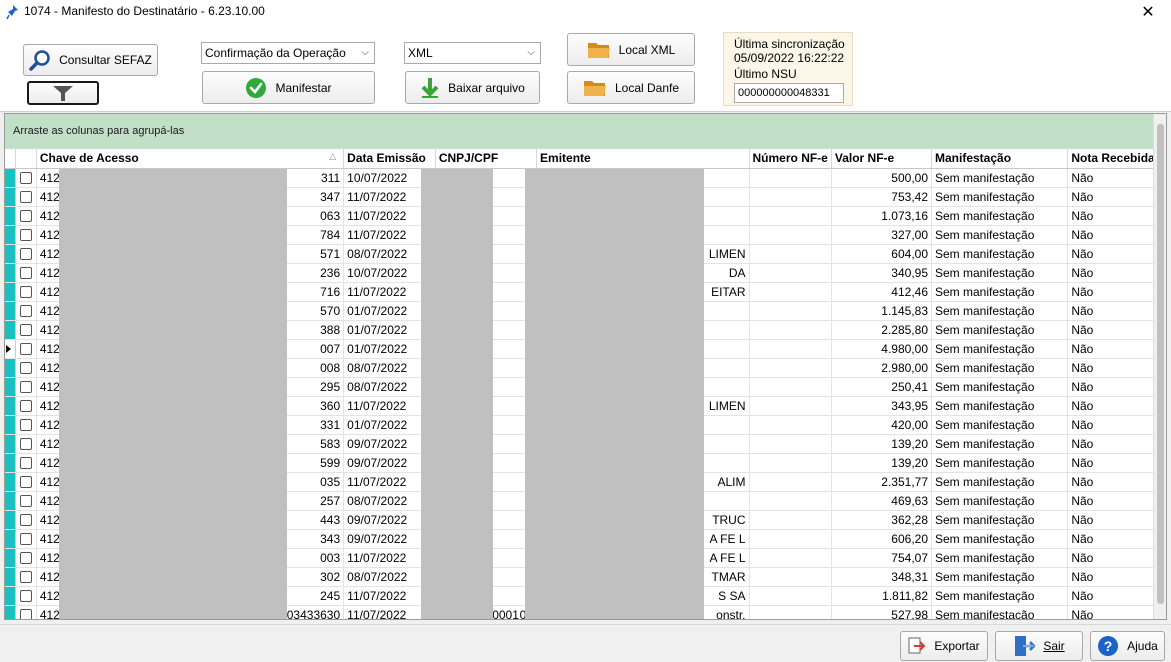 This screenshot has height=662, width=1171. Describe the element at coordinates (49, 196) in the screenshot. I see `cell-chave-start: 412` at that location.